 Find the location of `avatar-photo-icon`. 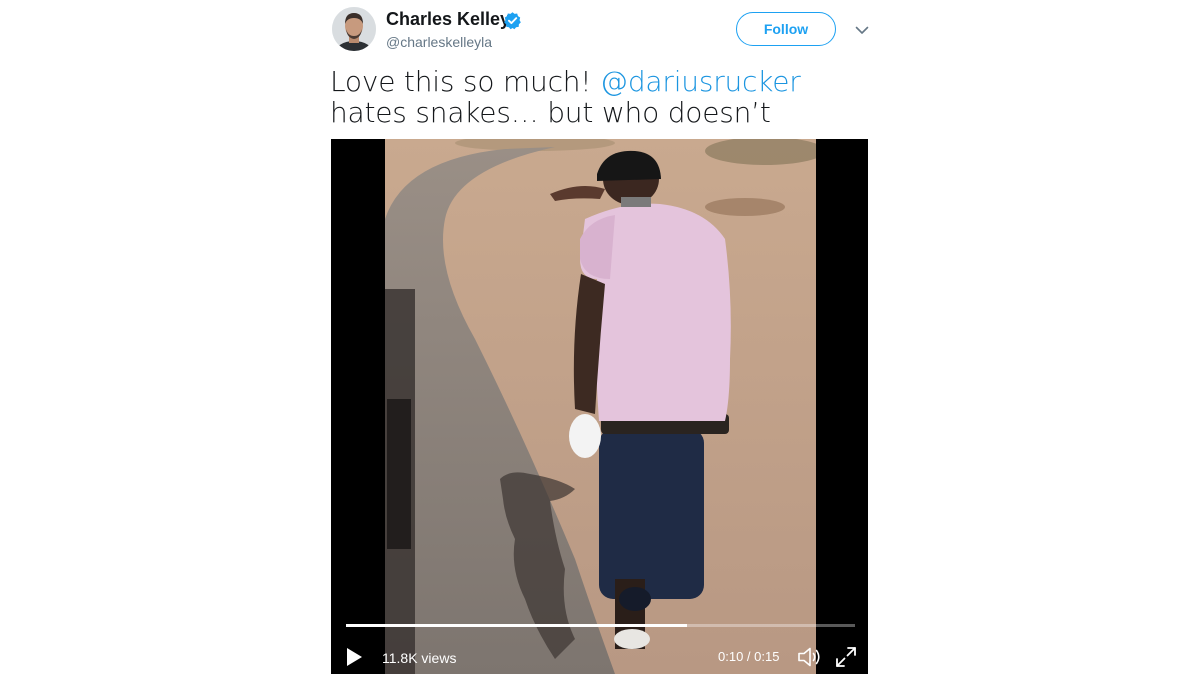

avatar-photo-icon is located at coordinates (354, 29).